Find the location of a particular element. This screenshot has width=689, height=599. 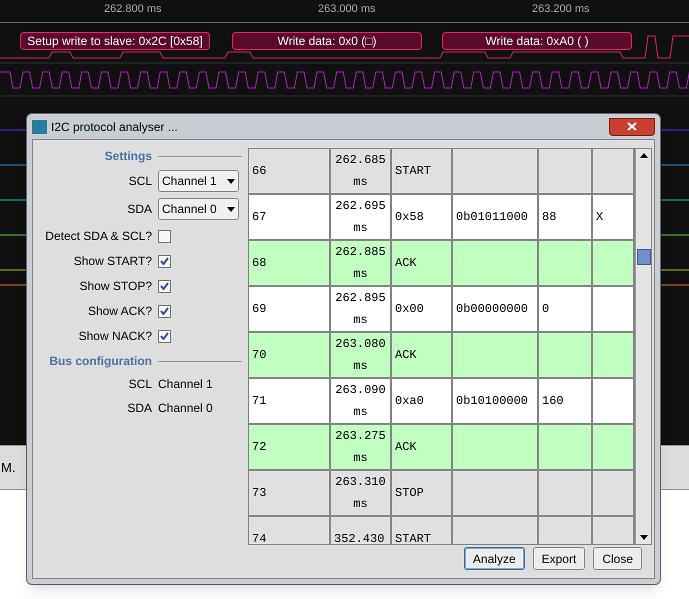

table-cell: 263.080 ms is located at coordinates (361, 355).